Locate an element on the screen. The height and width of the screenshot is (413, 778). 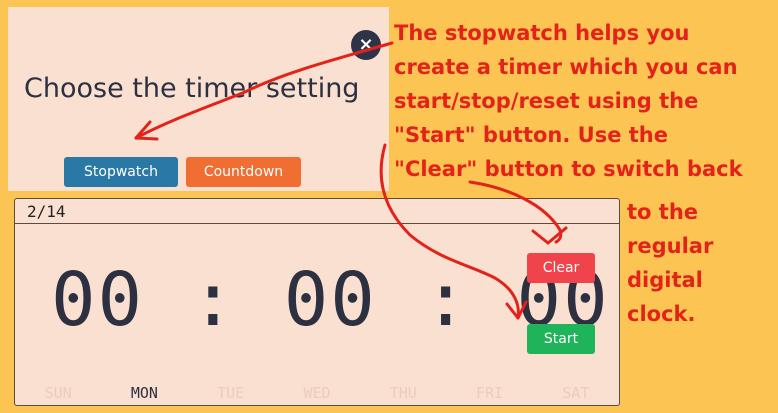
arrow-to-start is located at coordinates (449, 231).